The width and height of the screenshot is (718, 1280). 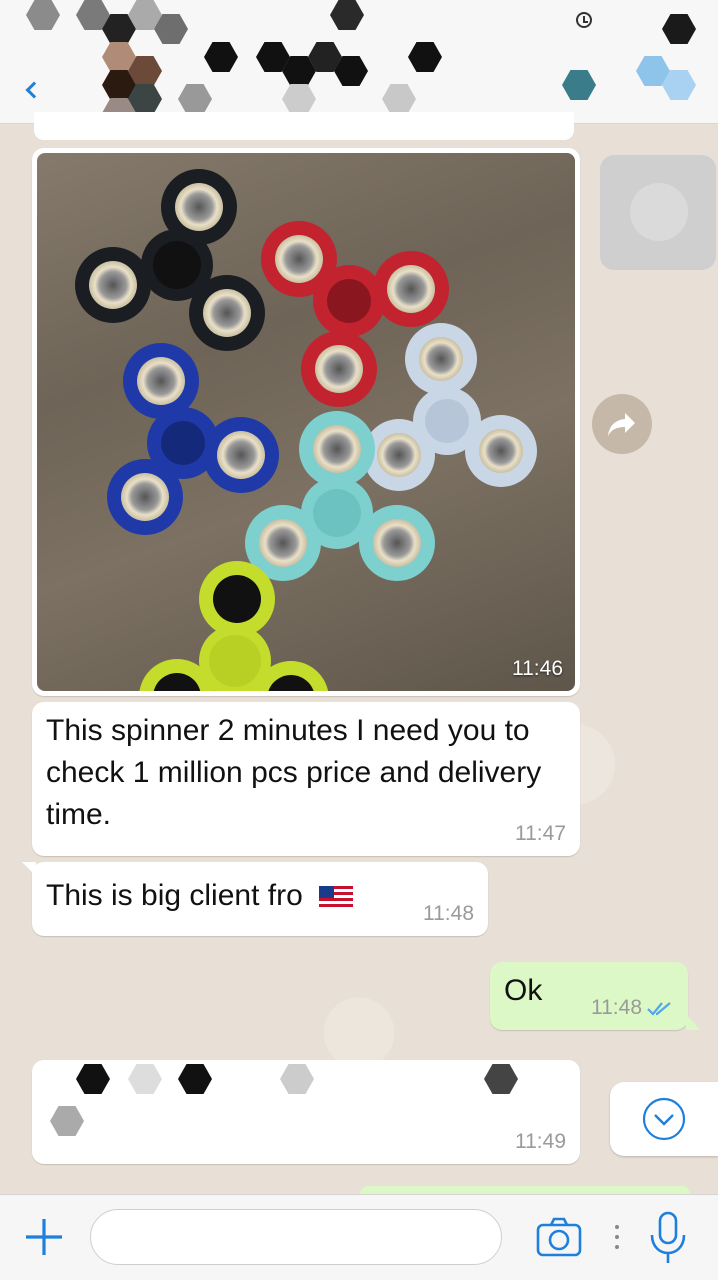 I want to click on message-text: This is big client fro, so click(x=174, y=895).